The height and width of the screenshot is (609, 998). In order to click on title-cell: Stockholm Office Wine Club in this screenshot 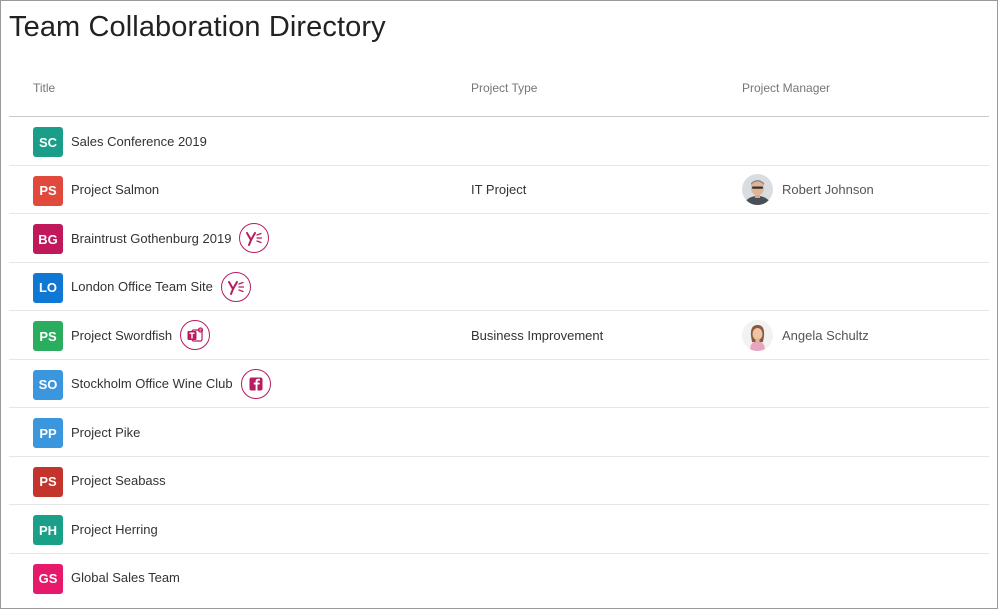, I will do `click(171, 384)`.